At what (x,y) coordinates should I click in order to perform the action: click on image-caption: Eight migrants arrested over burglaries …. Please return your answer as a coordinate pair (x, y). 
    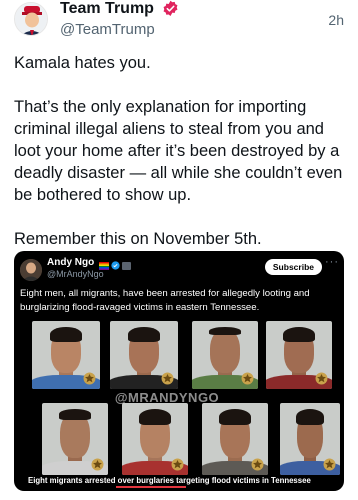
    Looking at the image, I should click on (169, 480).